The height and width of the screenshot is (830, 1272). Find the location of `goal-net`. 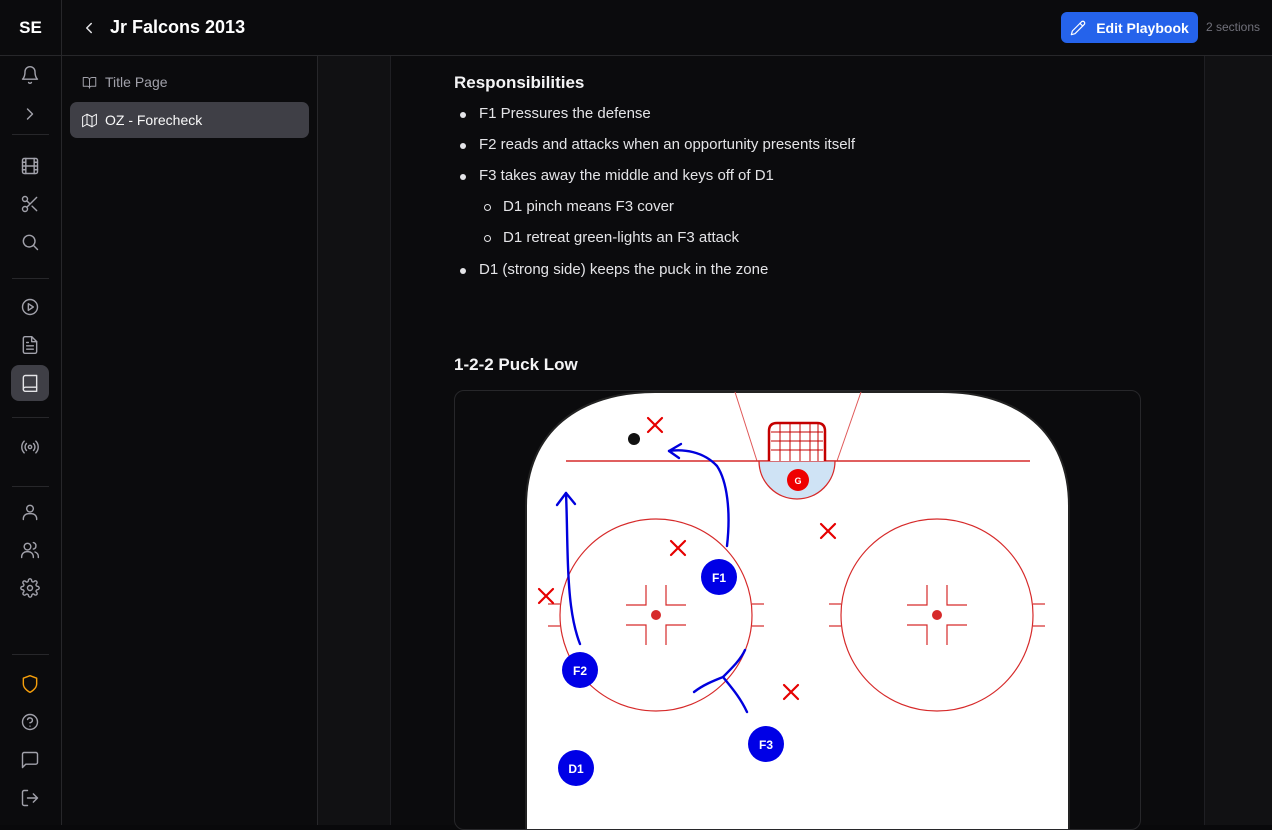

goal-net is located at coordinates (797, 441).